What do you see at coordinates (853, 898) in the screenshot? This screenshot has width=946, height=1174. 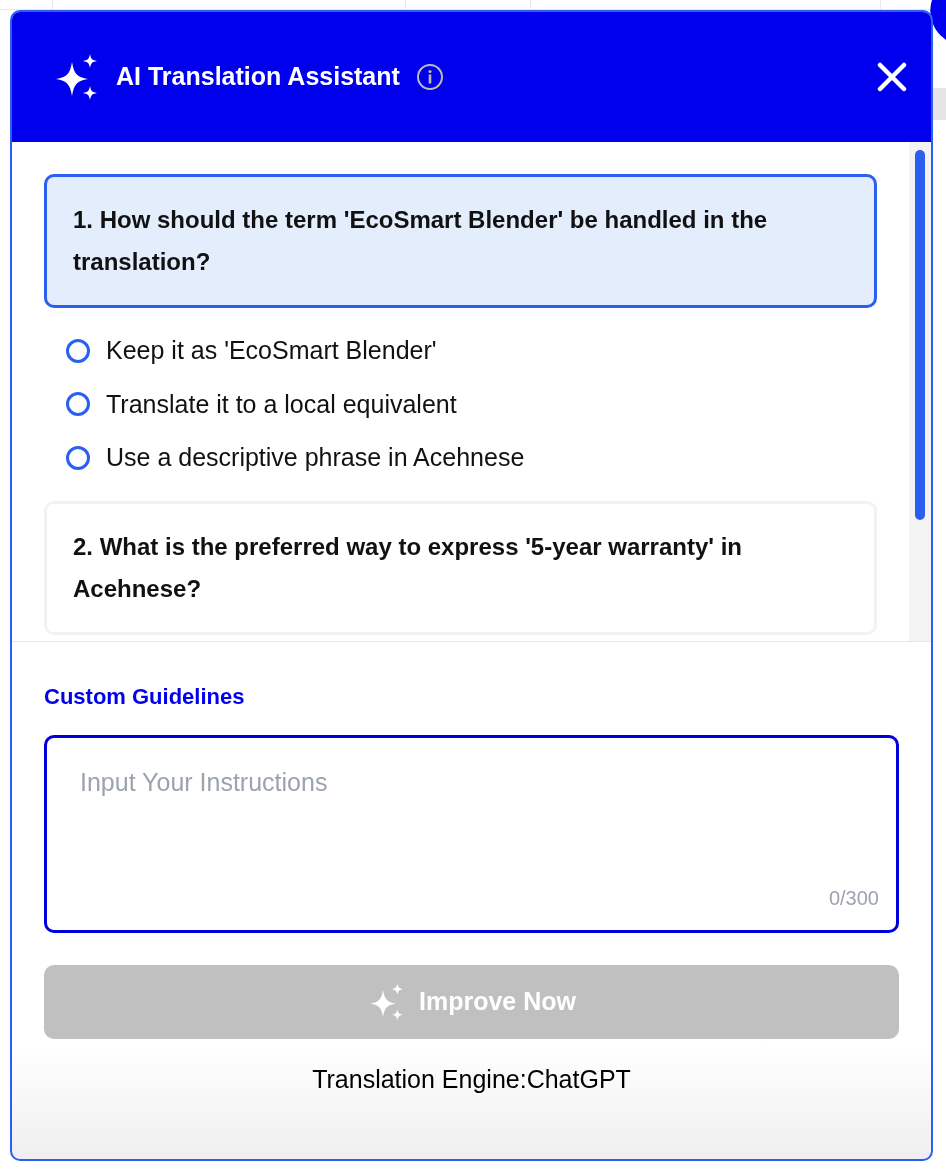 I see `character-counter: 0/300` at bounding box center [853, 898].